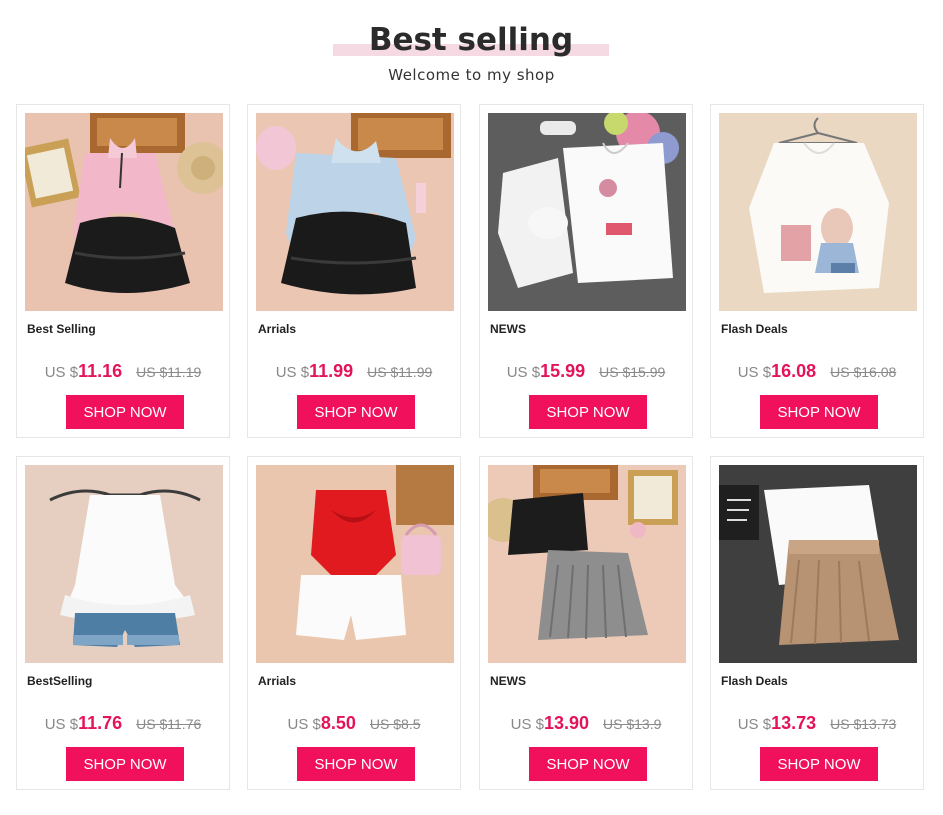 This screenshot has width=943, height=815. What do you see at coordinates (338, 723) in the screenshot?
I see `current-price: 8.50` at bounding box center [338, 723].